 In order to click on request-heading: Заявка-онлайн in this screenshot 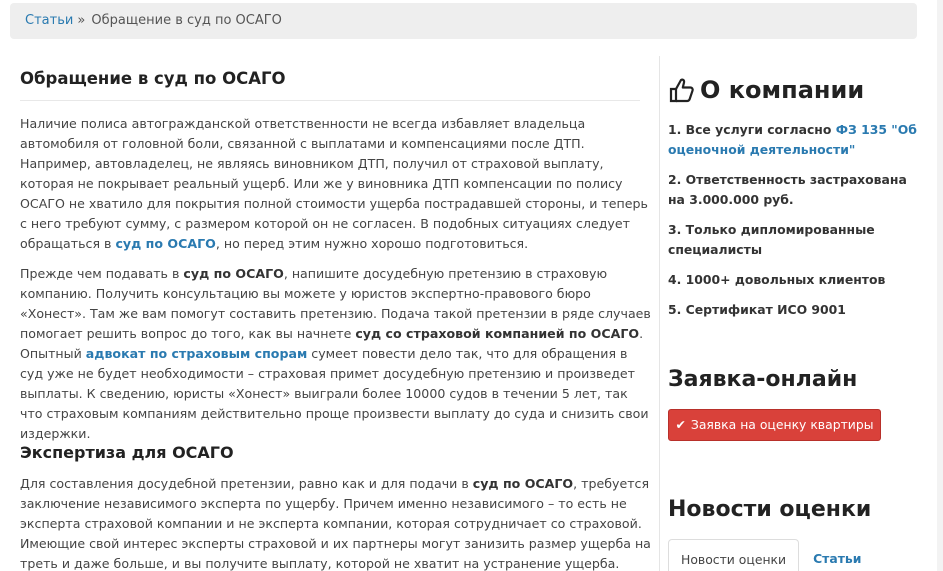, I will do `click(763, 379)`.